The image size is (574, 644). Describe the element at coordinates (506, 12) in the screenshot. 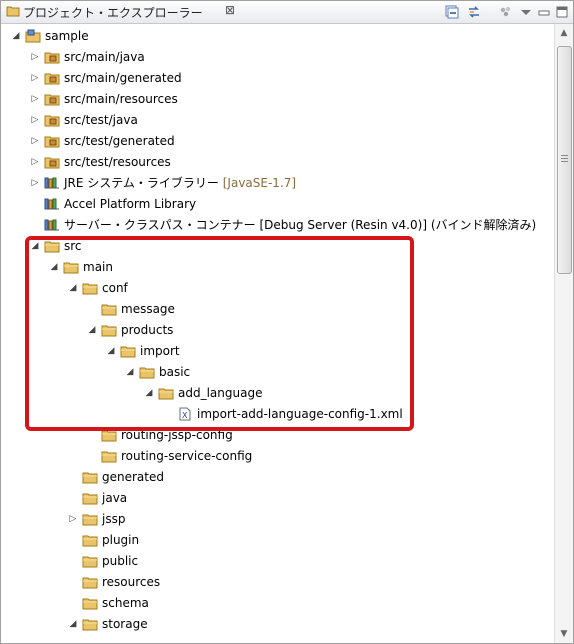

I see `view-menu-dots-icon` at that location.